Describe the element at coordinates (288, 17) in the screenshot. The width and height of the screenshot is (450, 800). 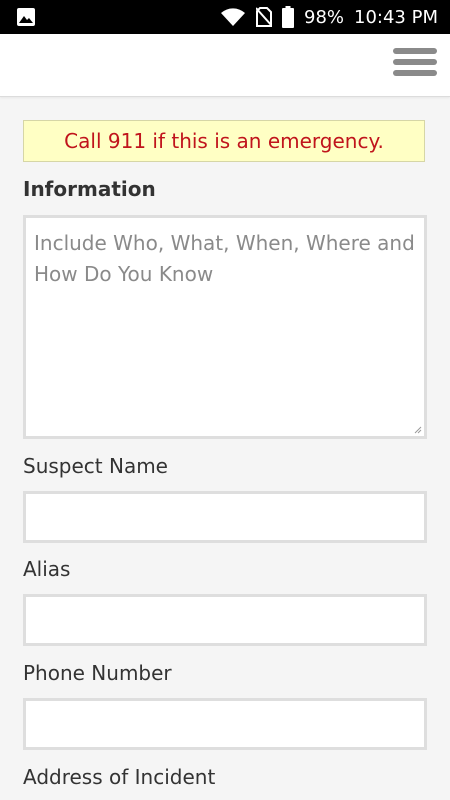
I see `battery-icon` at that location.